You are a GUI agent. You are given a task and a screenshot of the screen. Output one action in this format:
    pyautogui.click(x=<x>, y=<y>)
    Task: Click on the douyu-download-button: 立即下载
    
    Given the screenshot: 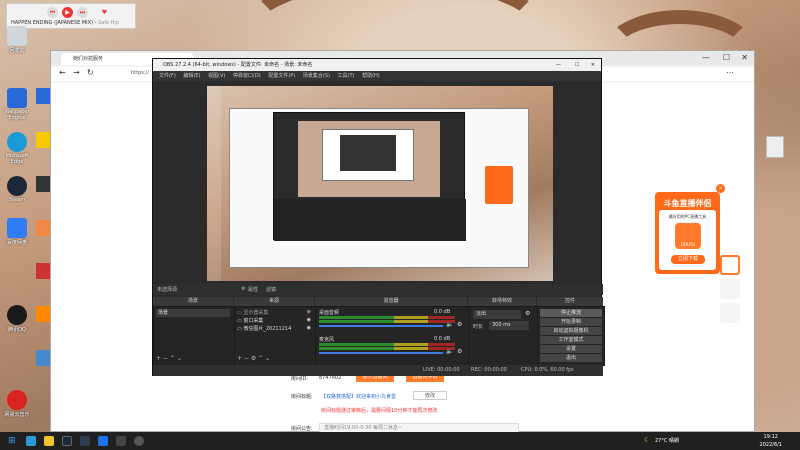 What is the action you would take?
    pyautogui.click(x=688, y=259)
    